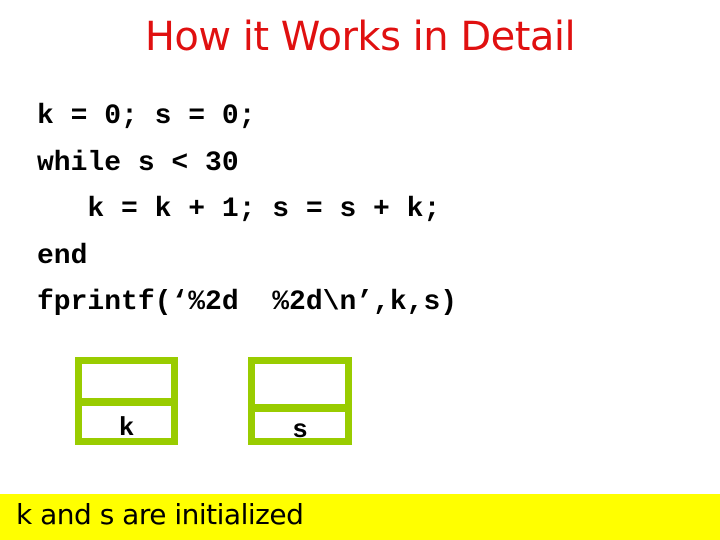 This screenshot has height=540, width=720. Describe the element at coordinates (146, 116) in the screenshot. I see `code-line-init: k = 0; s = 0;` at that location.